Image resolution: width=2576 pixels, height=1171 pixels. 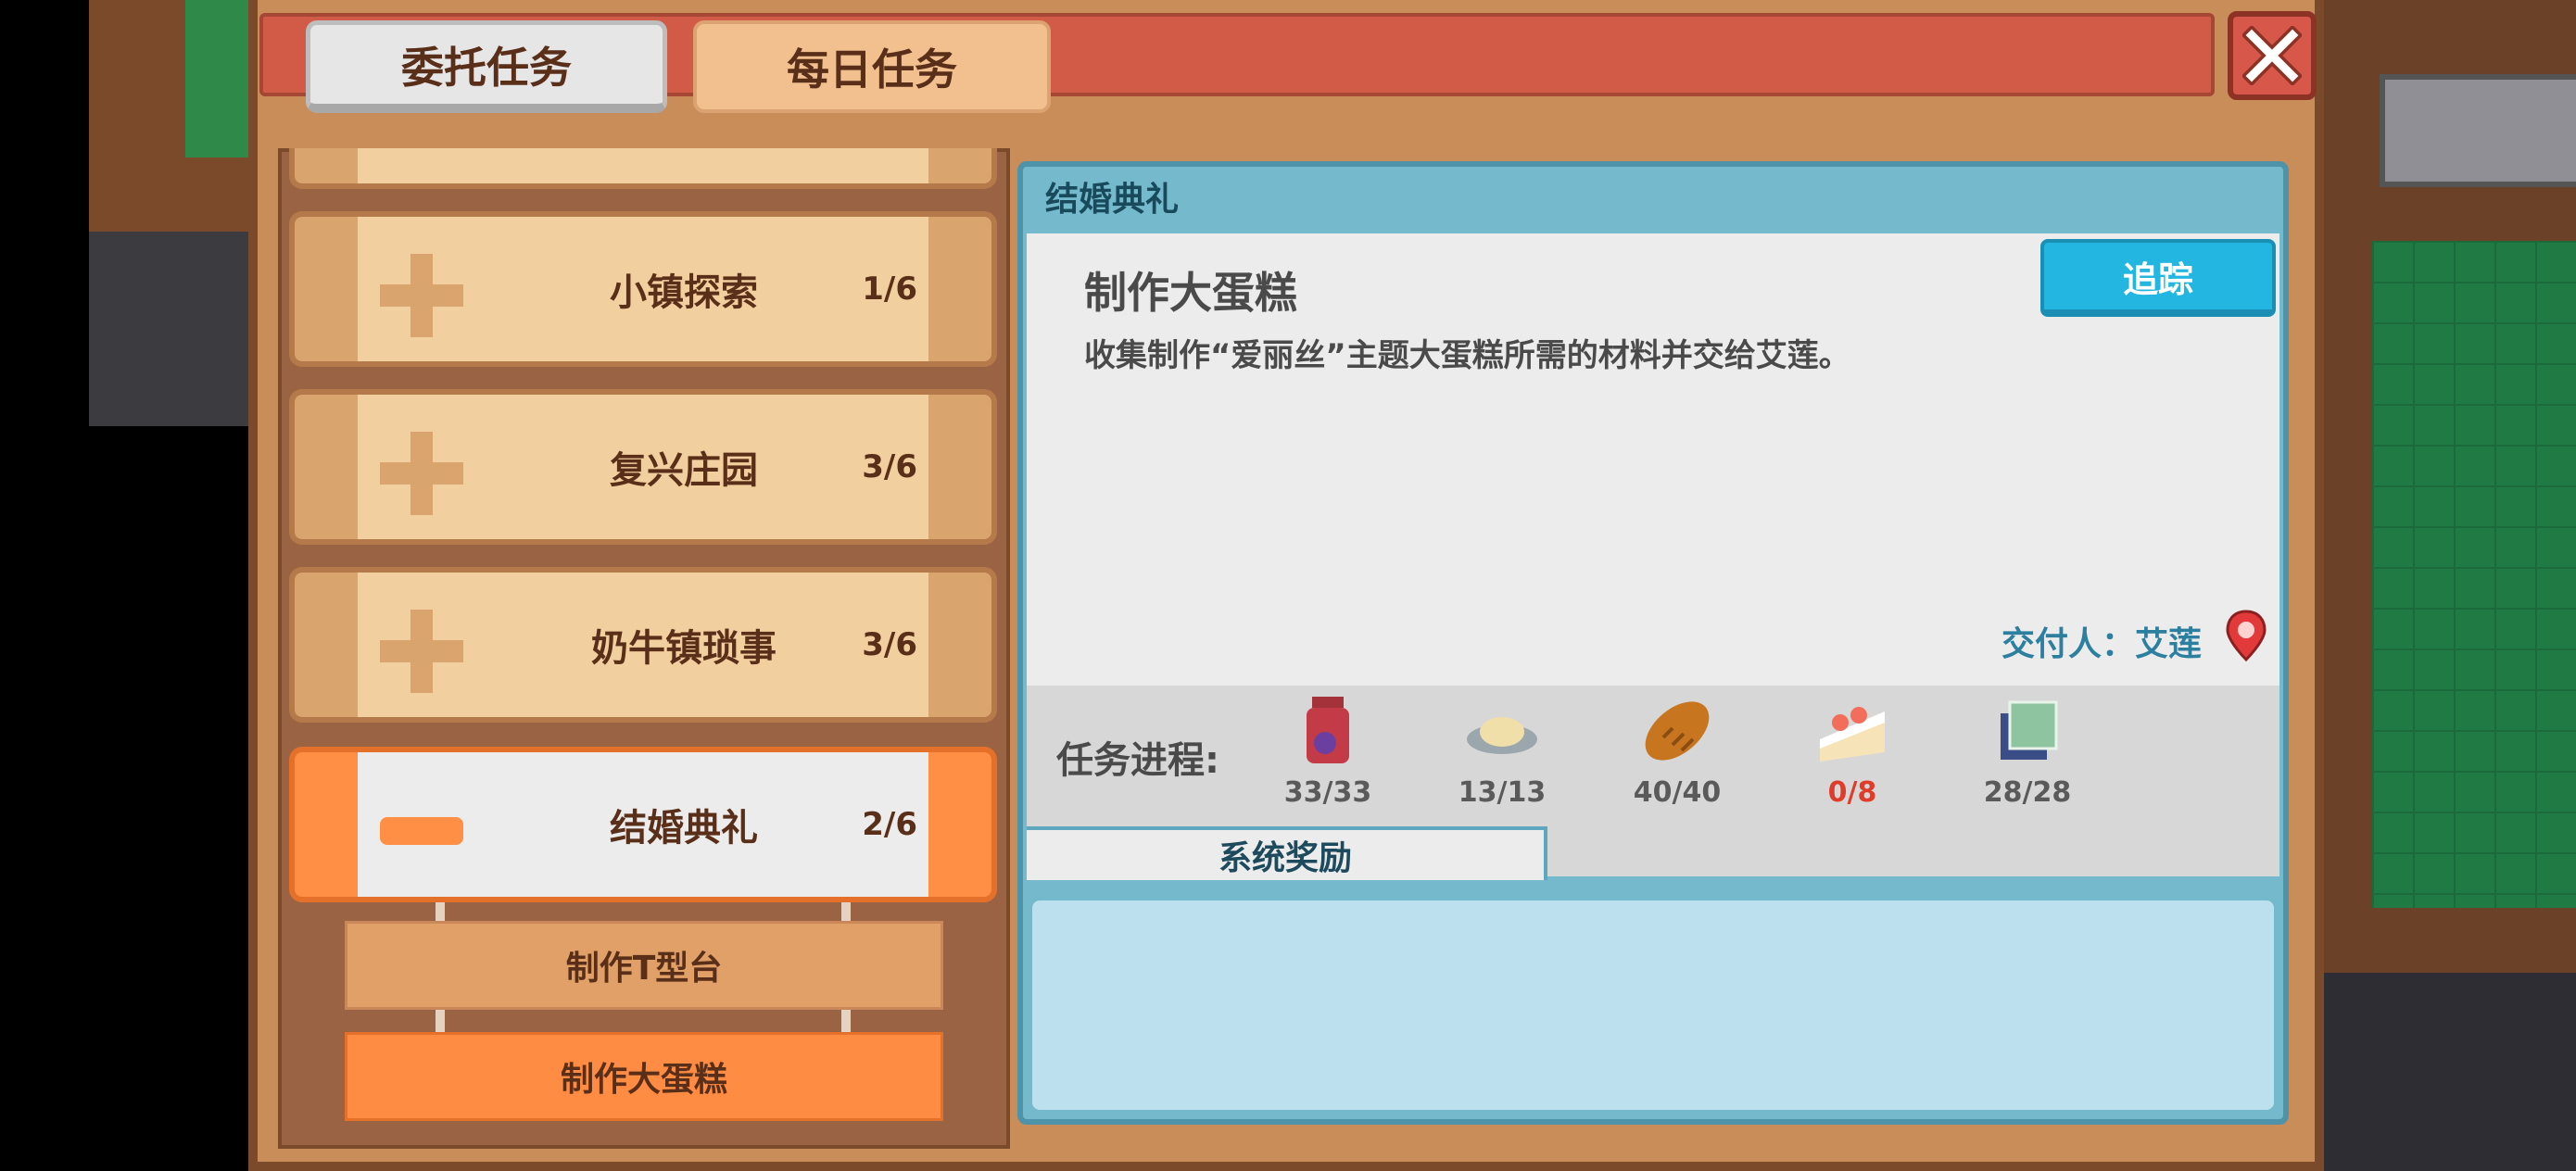 What do you see at coordinates (1677, 731) in the screenshot?
I see `bread-icon` at bounding box center [1677, 731].